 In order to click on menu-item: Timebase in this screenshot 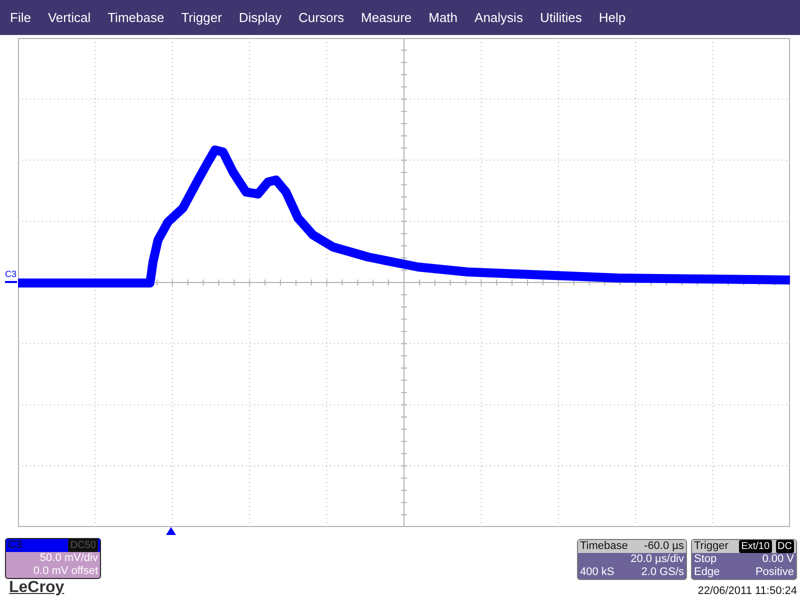, I will do `click(140, 18)`.